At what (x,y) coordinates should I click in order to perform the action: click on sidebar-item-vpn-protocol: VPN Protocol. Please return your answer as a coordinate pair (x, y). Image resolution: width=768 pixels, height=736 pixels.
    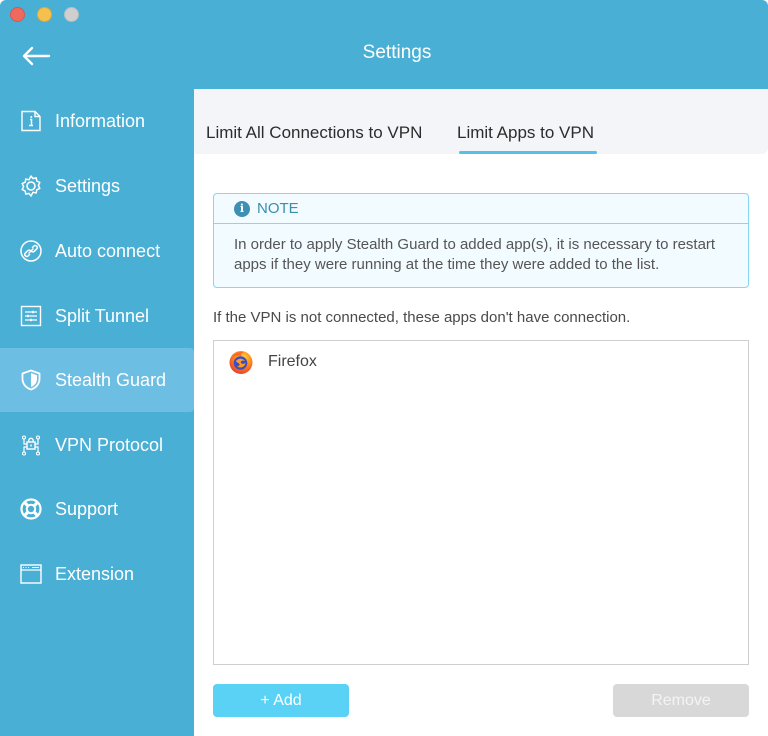
    Looking at the image, I should click on (97, 445).